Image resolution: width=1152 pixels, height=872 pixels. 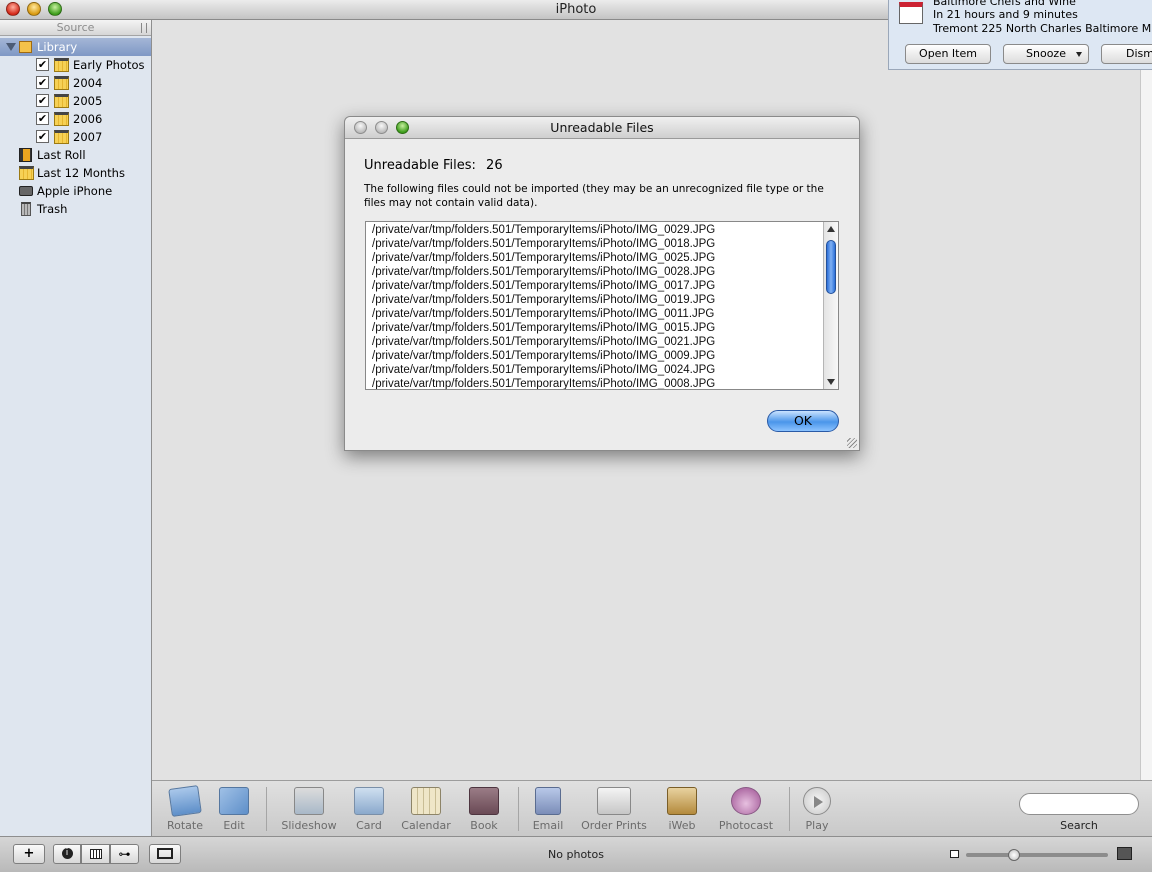 What do you see at coordinates (831, 229) in the screenshot?
I see `scroll-up-arrow-icon` at bounding box center [831, 229].